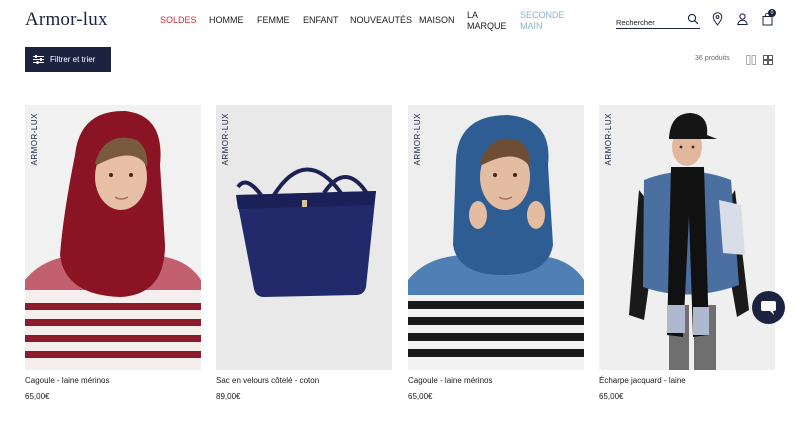  What do you see at coordinates (321, 20) in the screenshot?
I see `nav-item-enfant: ENFANT` at bounding box center [321, 20].